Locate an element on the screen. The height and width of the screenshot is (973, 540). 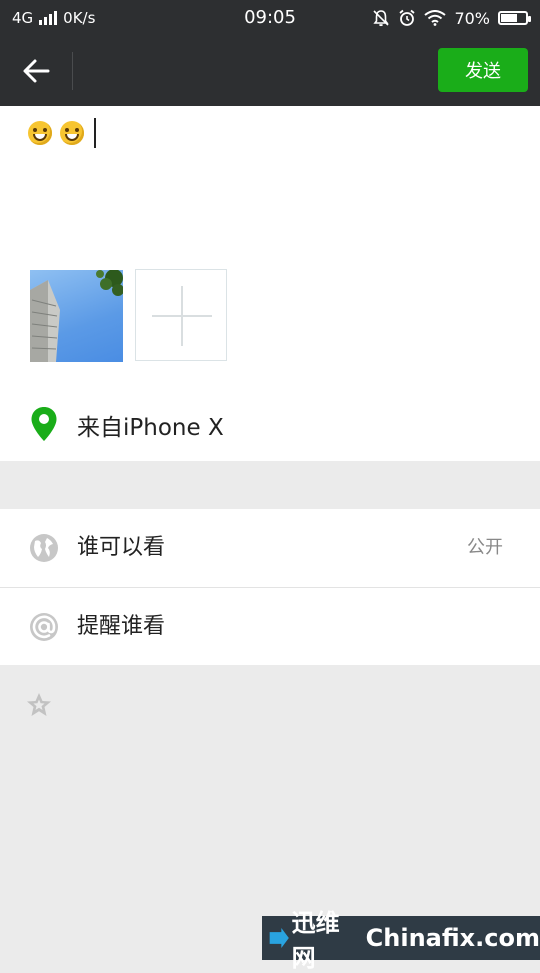
arrow-logo-icon is located at coordinates (279, 938).